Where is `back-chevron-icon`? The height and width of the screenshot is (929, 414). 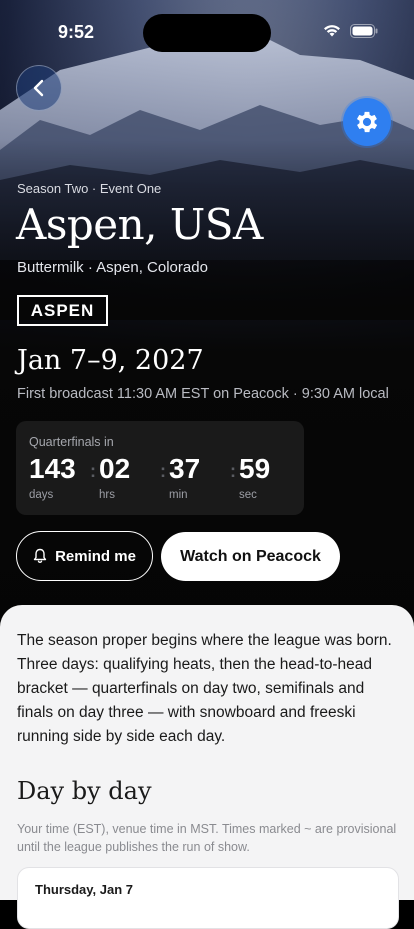 back-chevron-icon is located at coordinates (38, 88).